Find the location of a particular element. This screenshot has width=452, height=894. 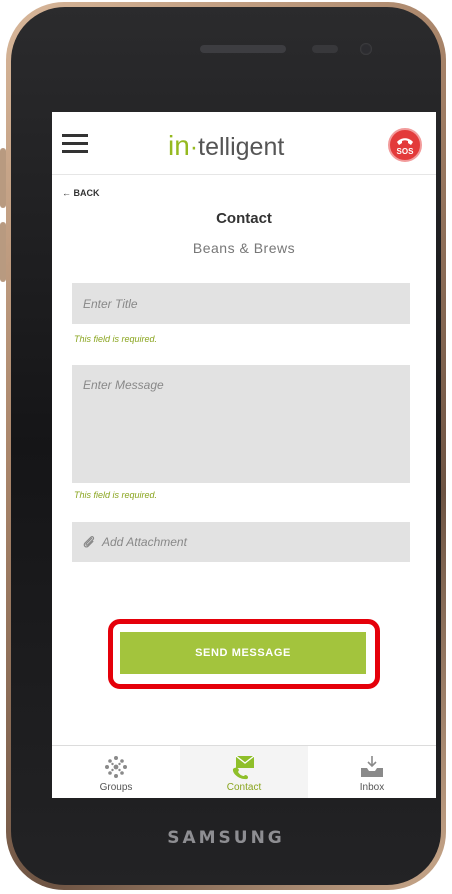

back-link: ← BACK is located at coordinates (81, 193).